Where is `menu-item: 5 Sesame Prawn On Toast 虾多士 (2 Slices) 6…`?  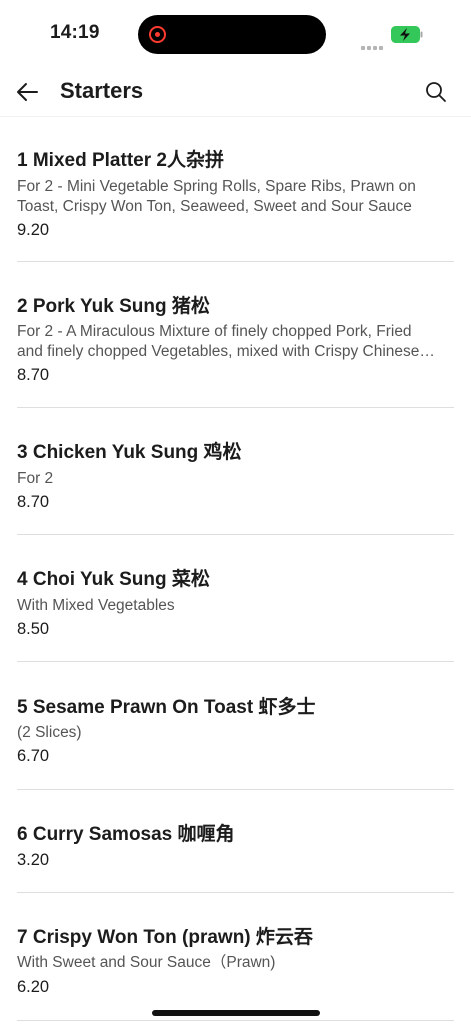 menu-item: 5 Sesame Prawn On Toast 虾多士 (2 Slices) 6… is located at coordinates (235, 726).